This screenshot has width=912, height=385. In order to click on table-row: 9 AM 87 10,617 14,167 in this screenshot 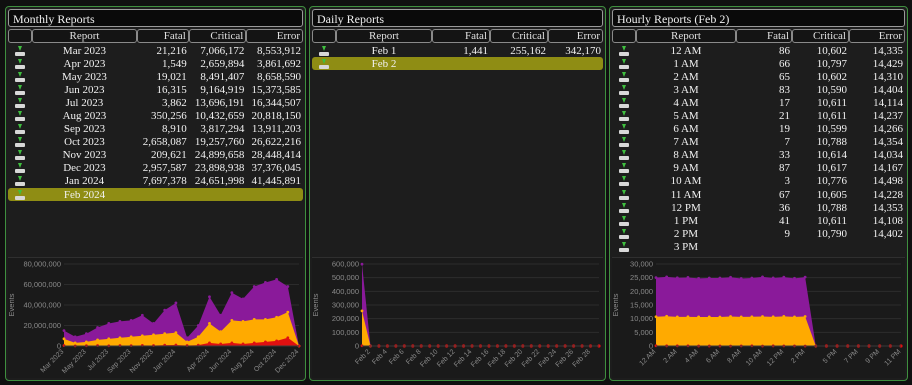, I will do `click(758, 168)`.